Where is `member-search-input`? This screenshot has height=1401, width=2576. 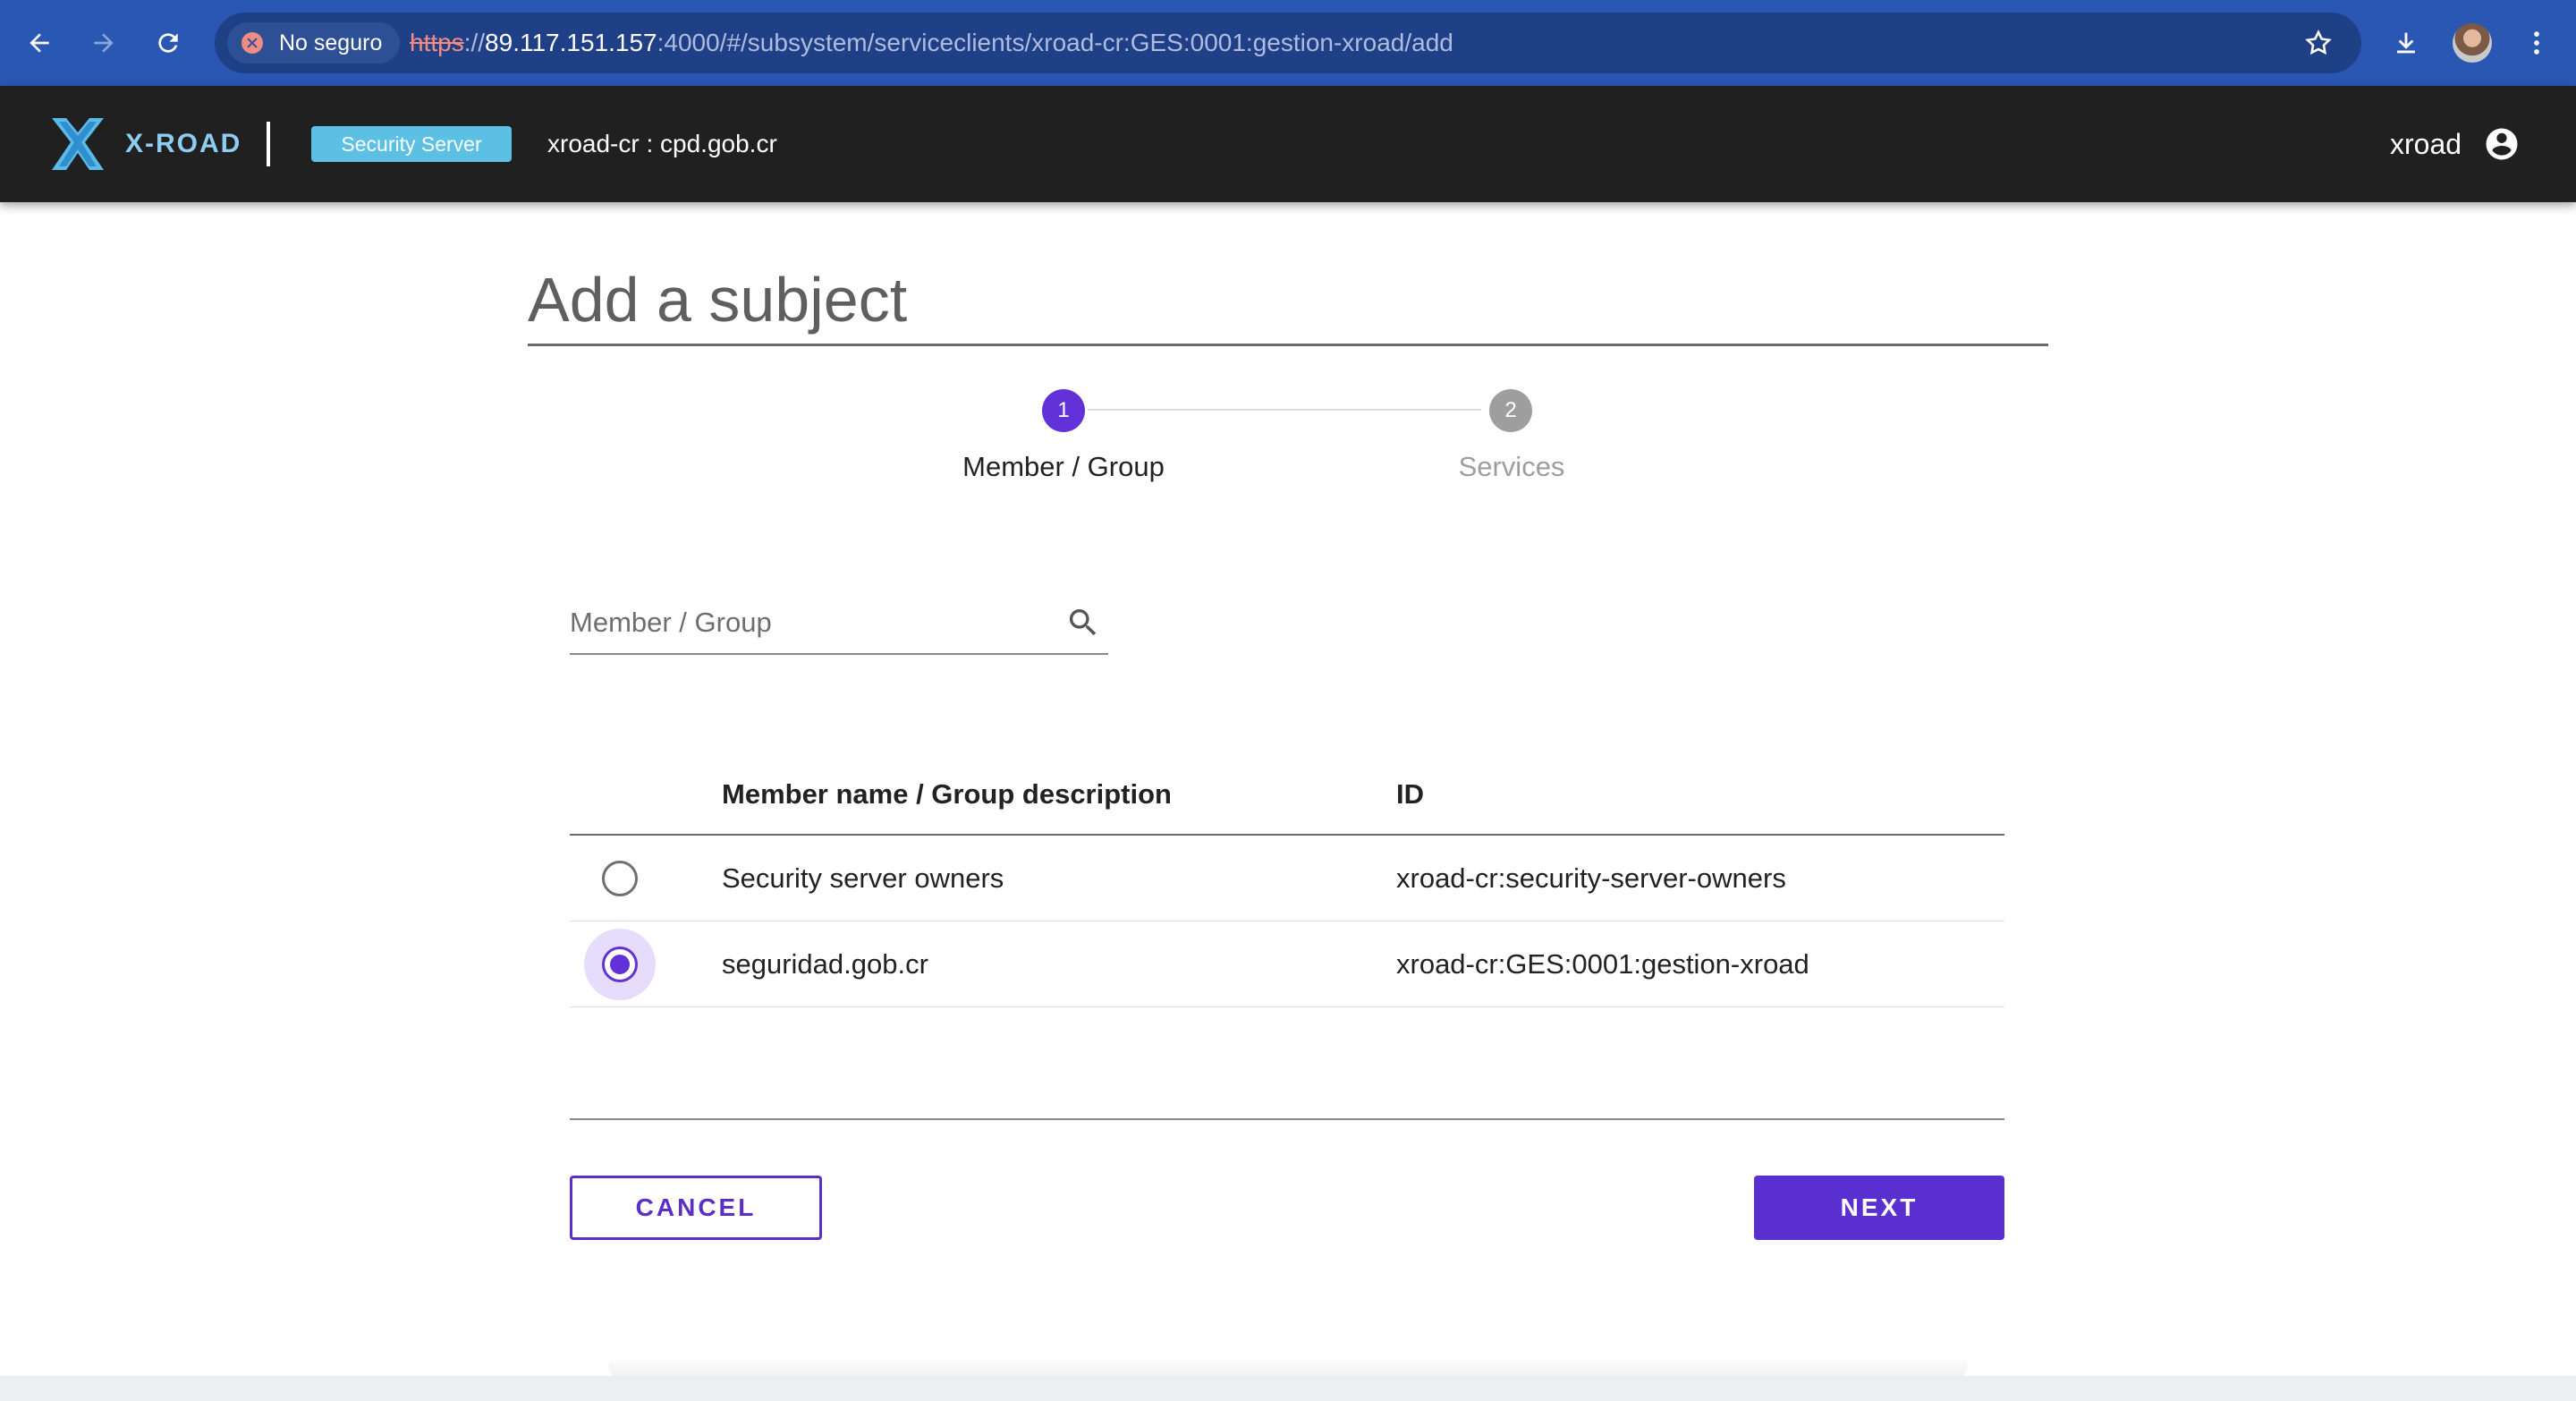 member-search-input is located at coordinates (811, 622).